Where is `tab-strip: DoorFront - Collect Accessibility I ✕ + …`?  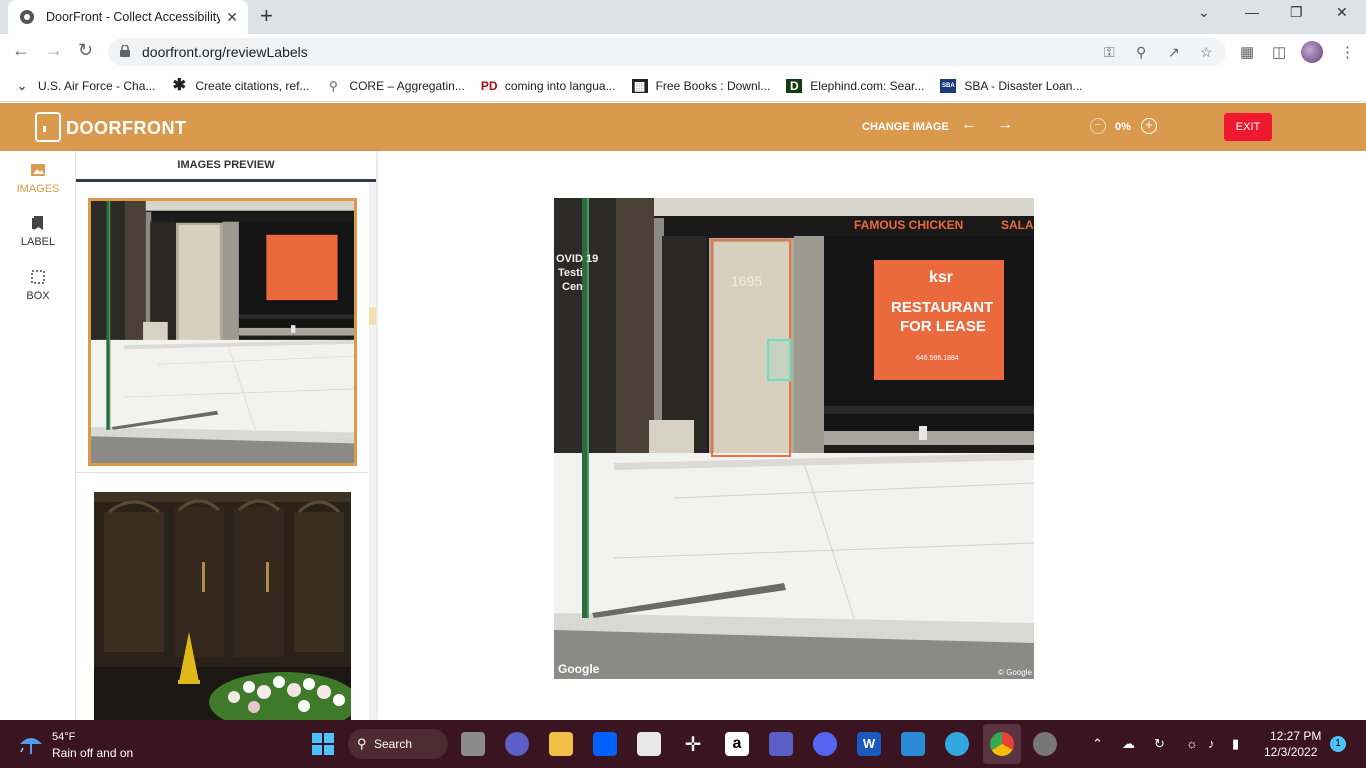 tab-strip: DoorFront - Collect Accessibility I ✕ + … is located at coordinates (683, 17).